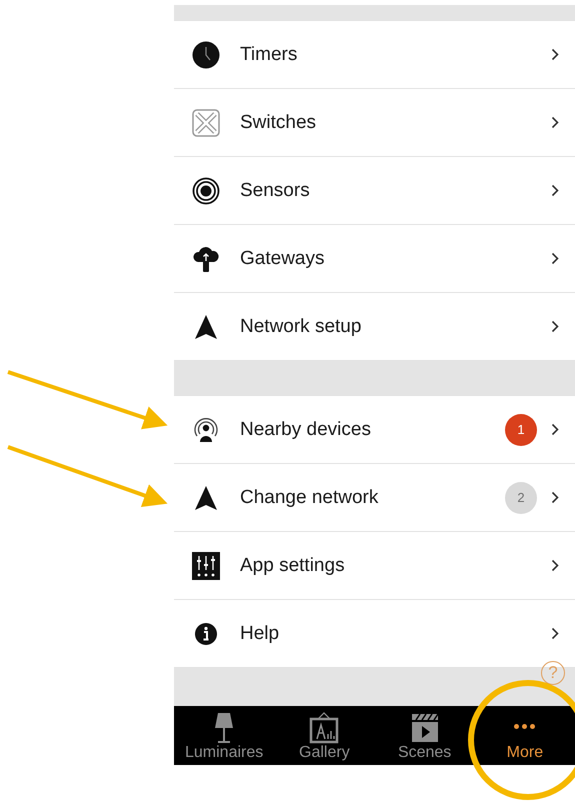 This screenshot has width=575, height=801. I want to click on cross-square-icon, so click(206, 122).